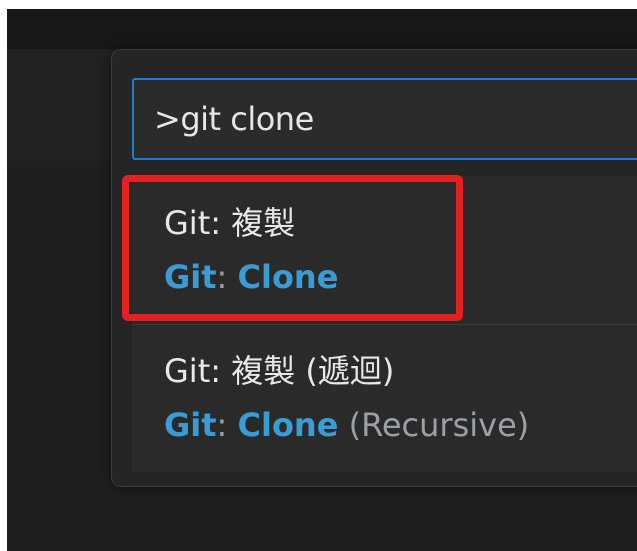 Image resolution: width=637 pixels, height=551 pixels. I want to click on annotation-highlight-box, so click(292, 248).